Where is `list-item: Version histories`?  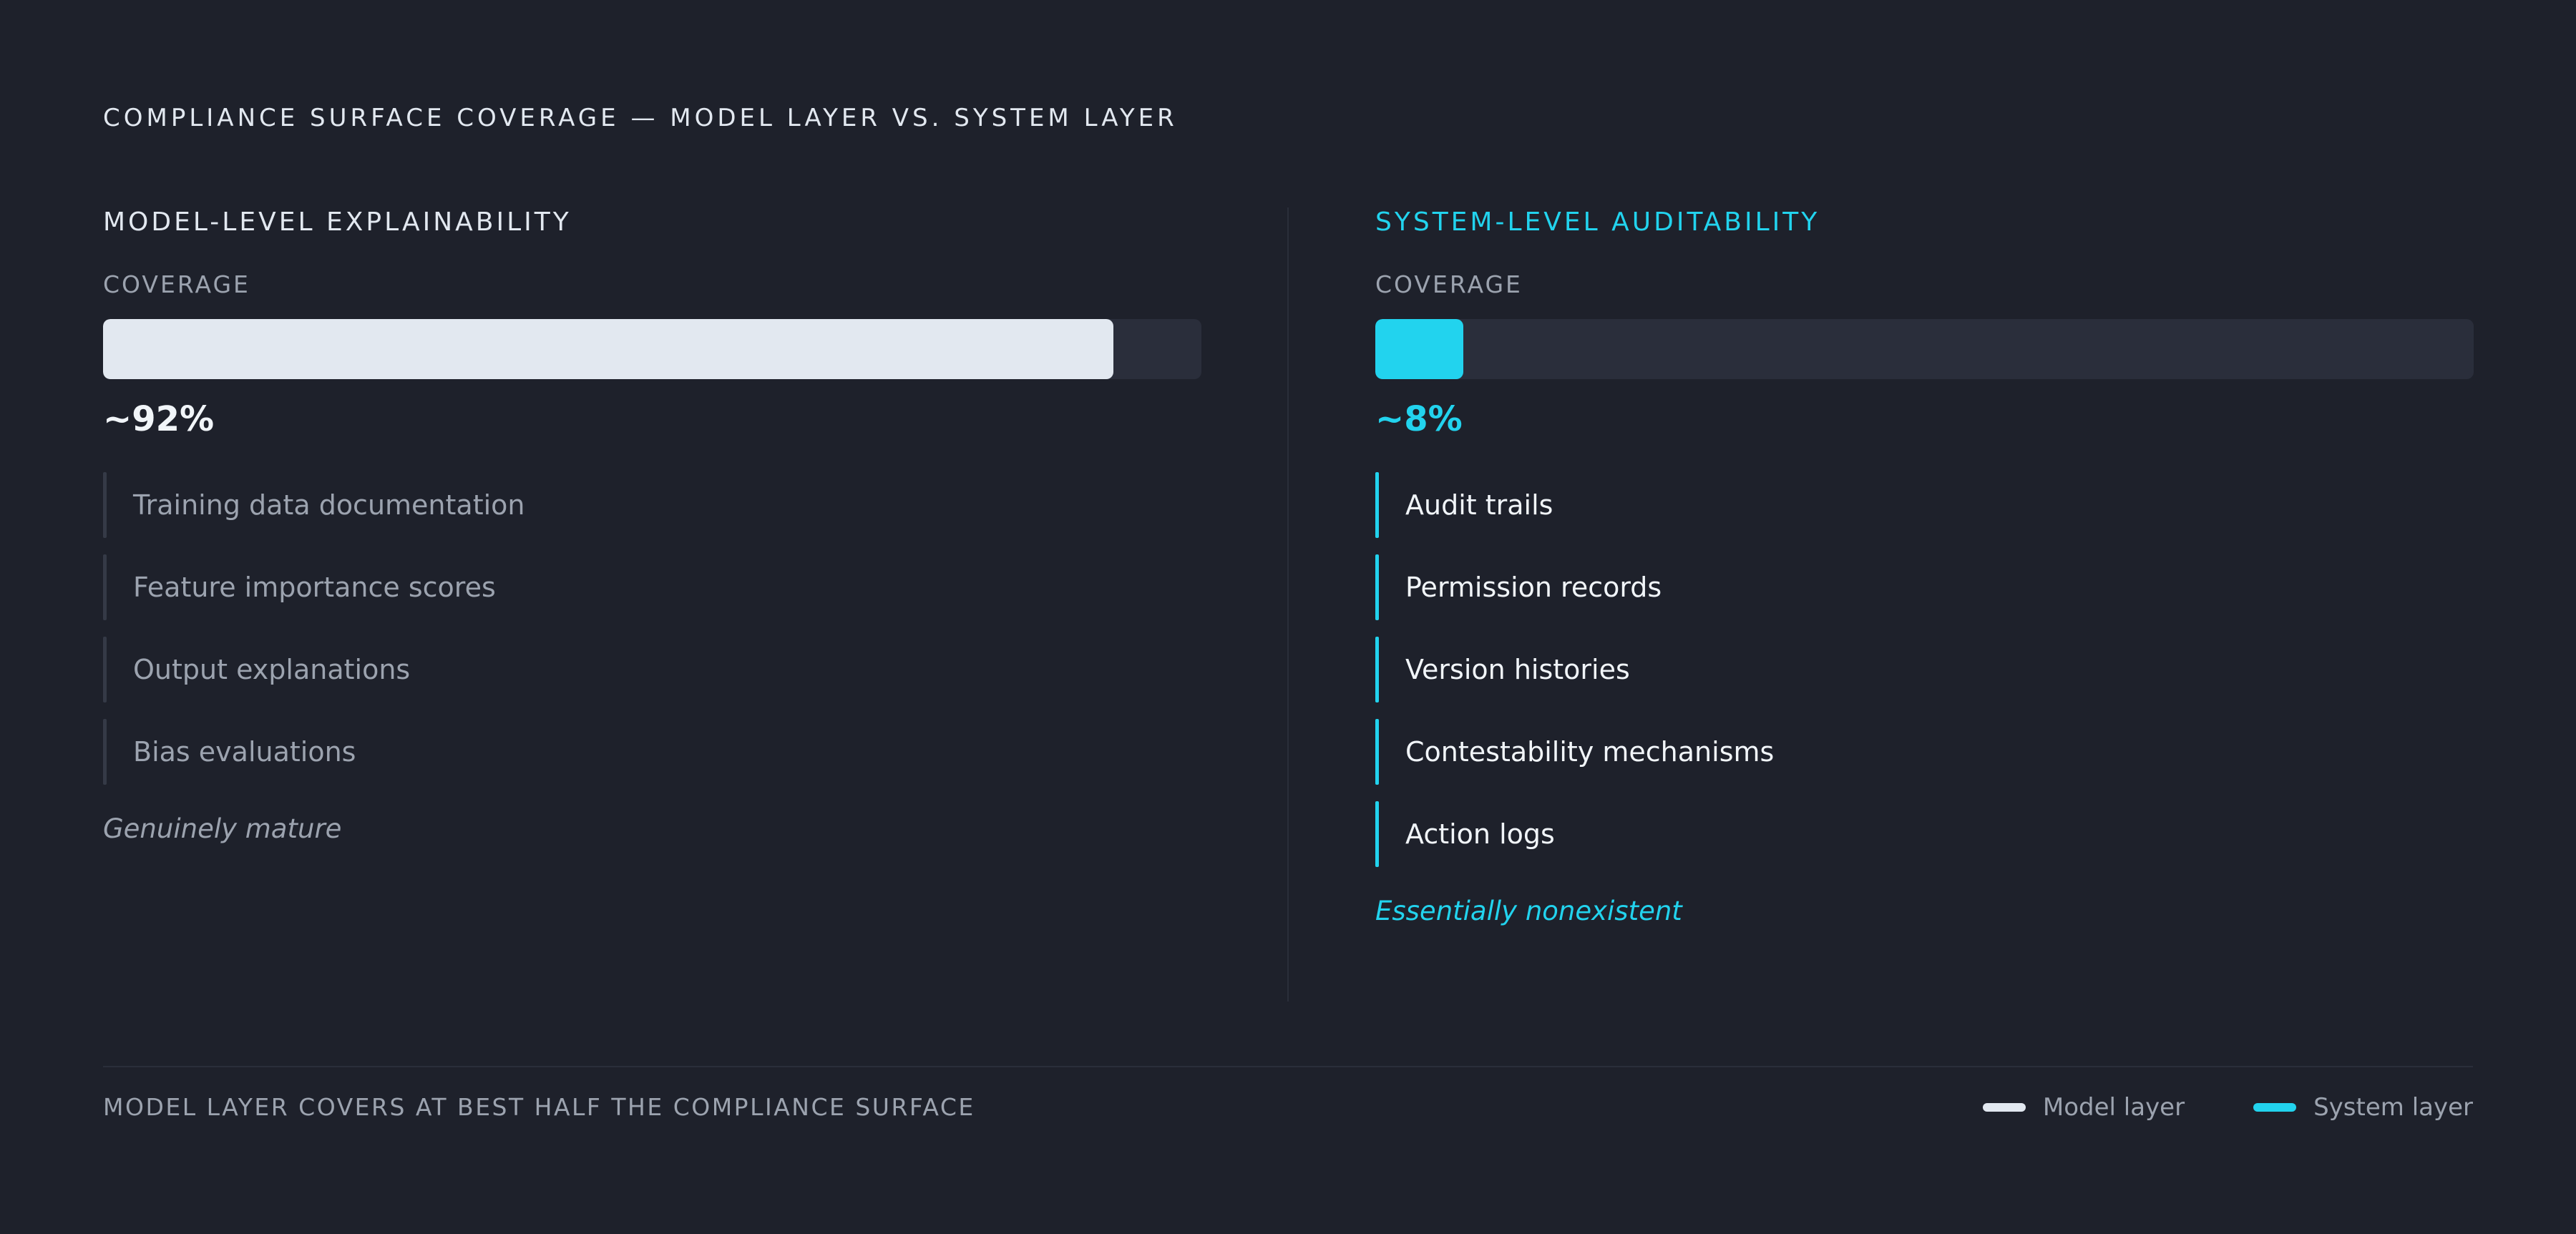
list-item: Version histories is located at coordinates (1924, 669).